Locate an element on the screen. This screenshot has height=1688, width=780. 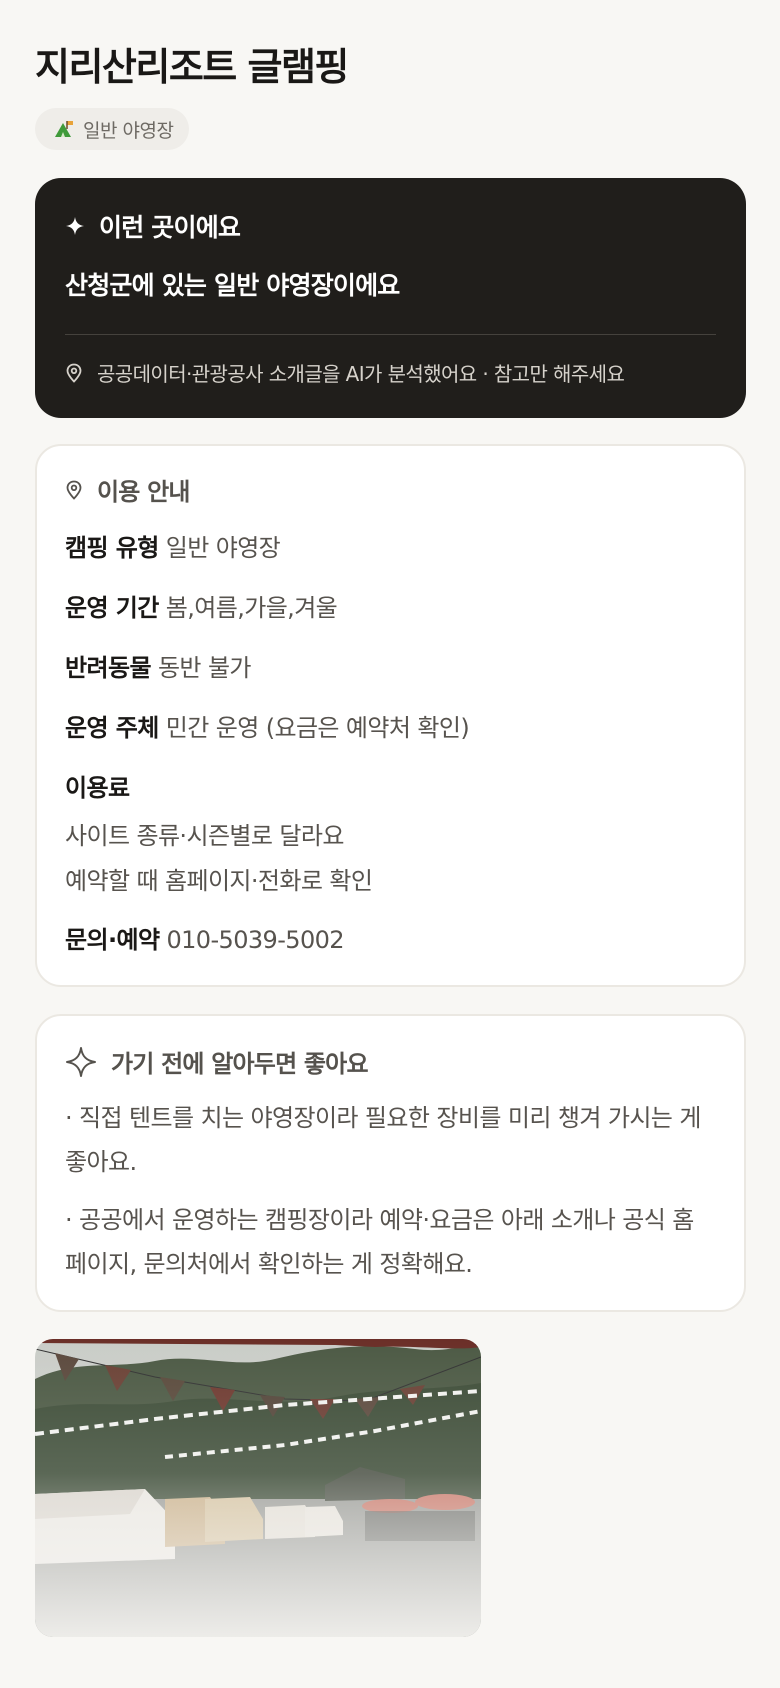
info-row-key: 캠핑 유형 is located at coordinates (112, 548).